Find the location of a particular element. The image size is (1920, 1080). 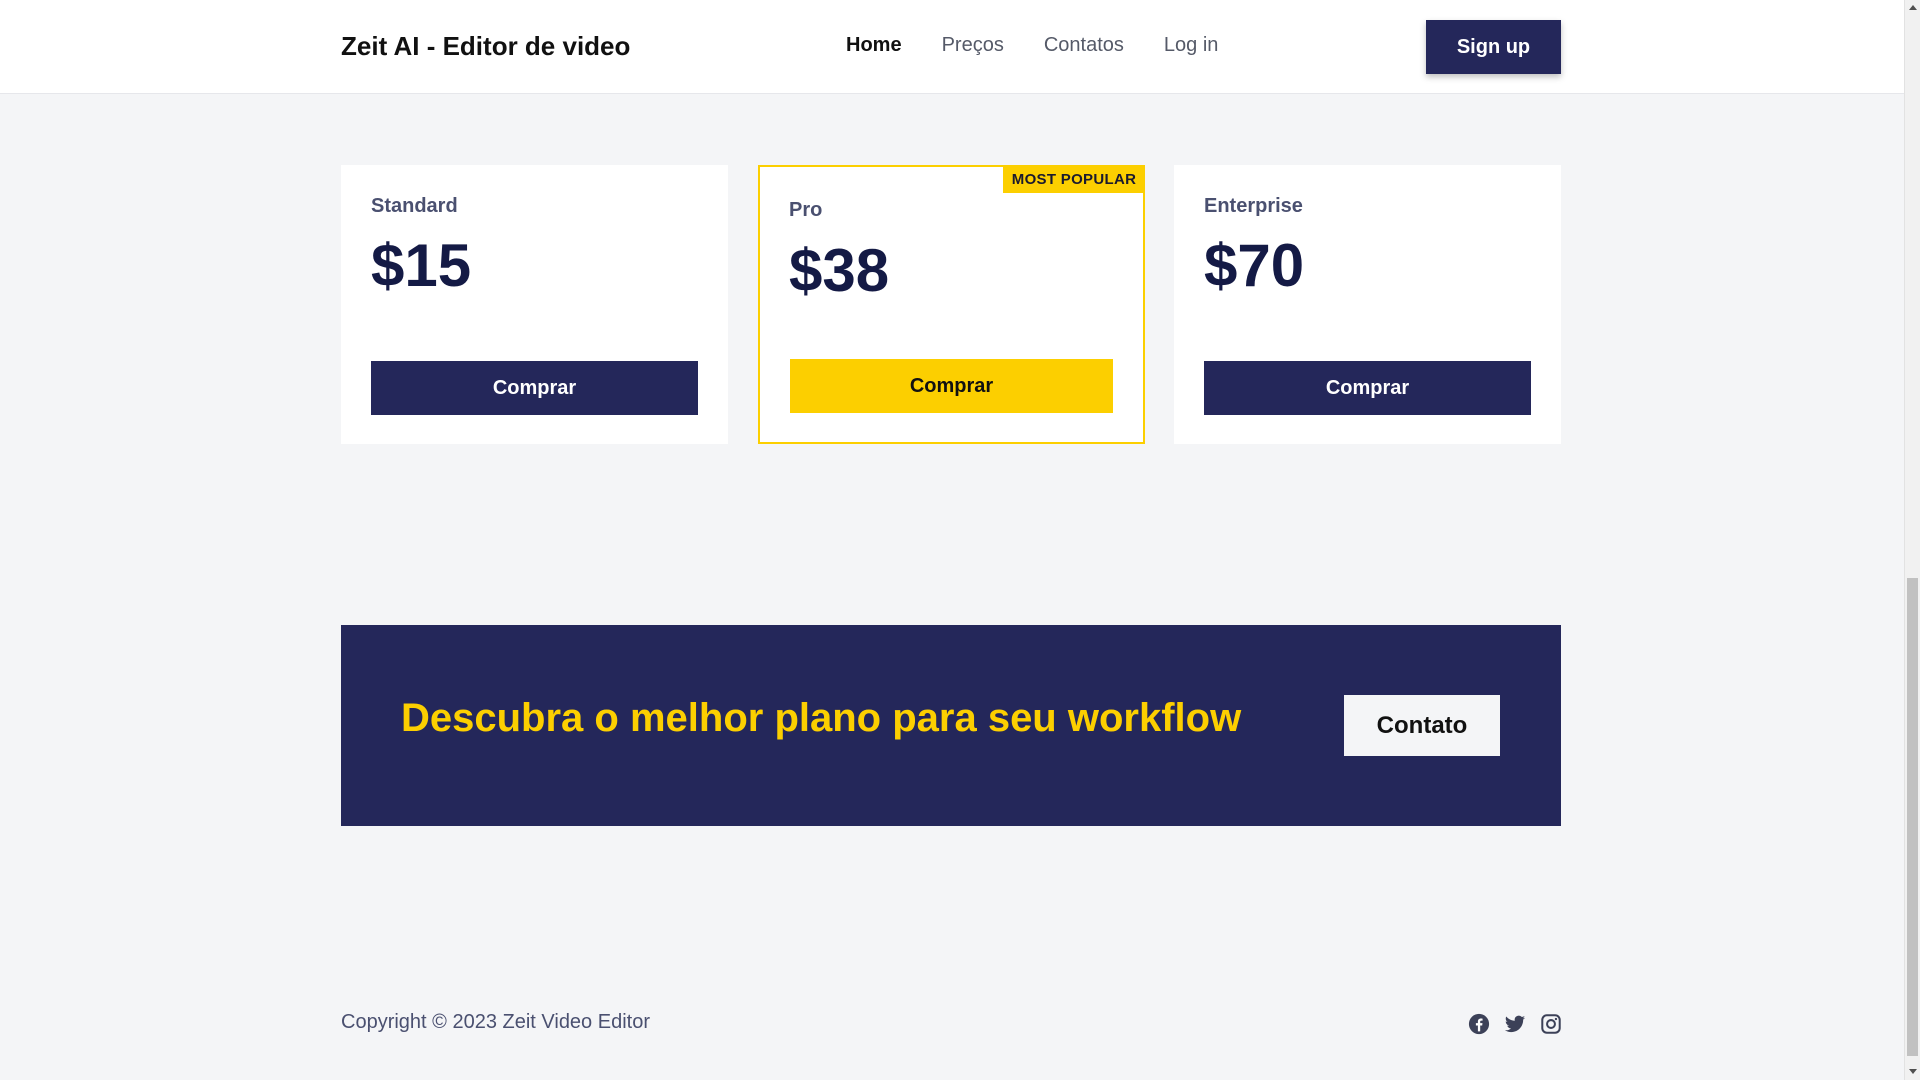

brand-logo: Zeit AI - Editor de video is located at coordinates (485, 46).